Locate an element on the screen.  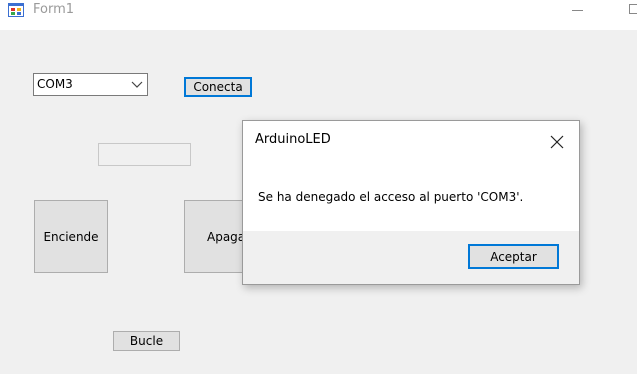
connect-button: Conecta is located at coordinates (218, 87).